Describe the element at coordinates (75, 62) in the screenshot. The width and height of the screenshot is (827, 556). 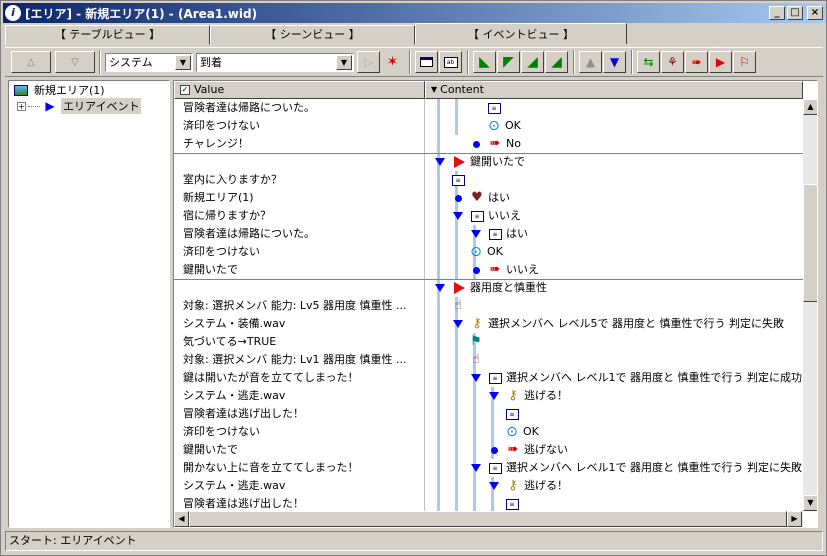
I see `move-down-button: ▽` at that location.